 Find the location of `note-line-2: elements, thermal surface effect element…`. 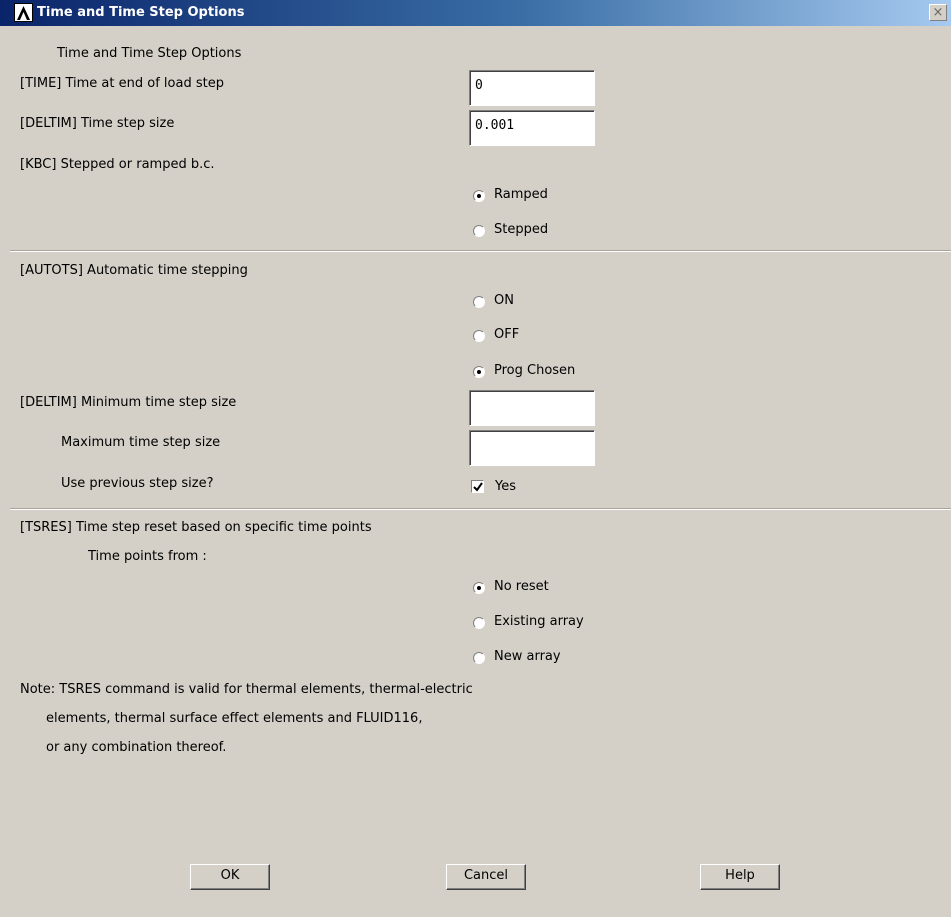

note-line-2: elements, thermal surface effect element… is located at coordinates (234, 718).